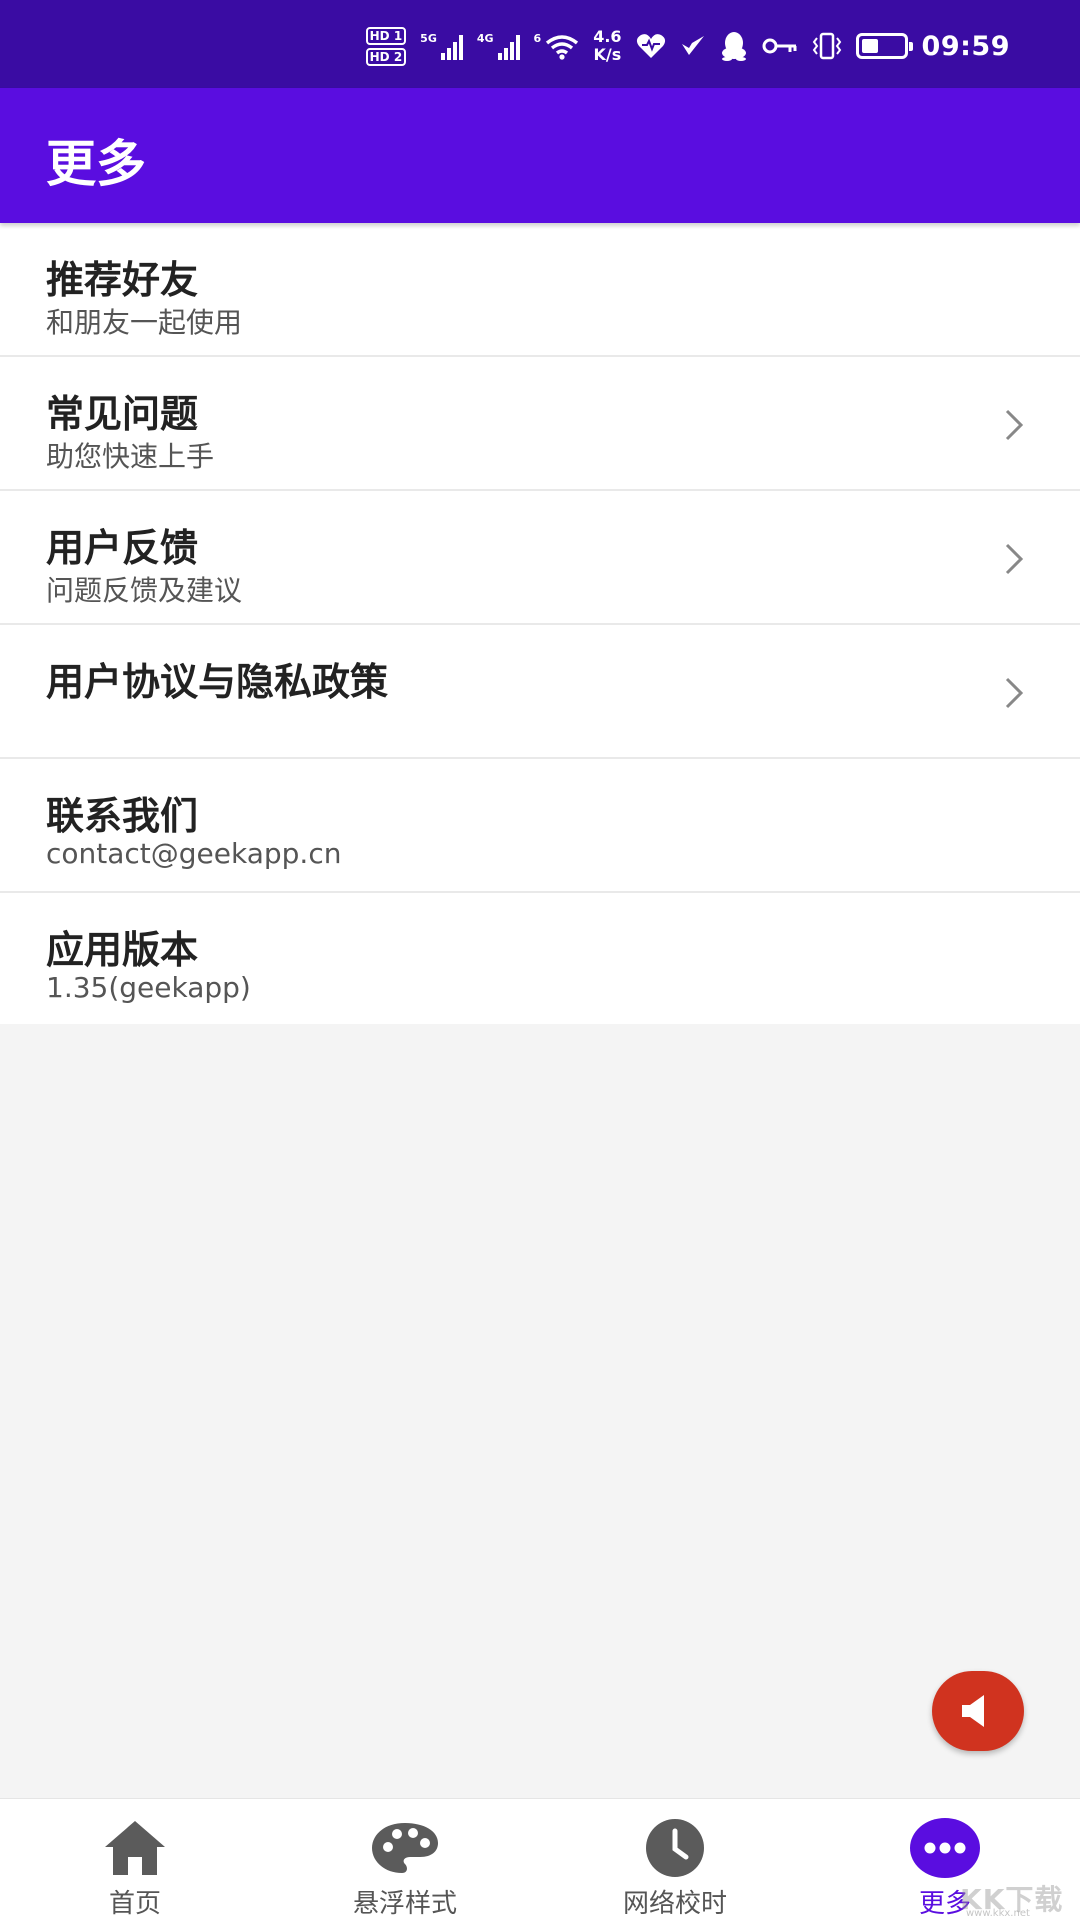 Image resolution: width=1080 pixels, height=1920 pixels. I want to click on nav-home: 首页, so click(135, 1859).